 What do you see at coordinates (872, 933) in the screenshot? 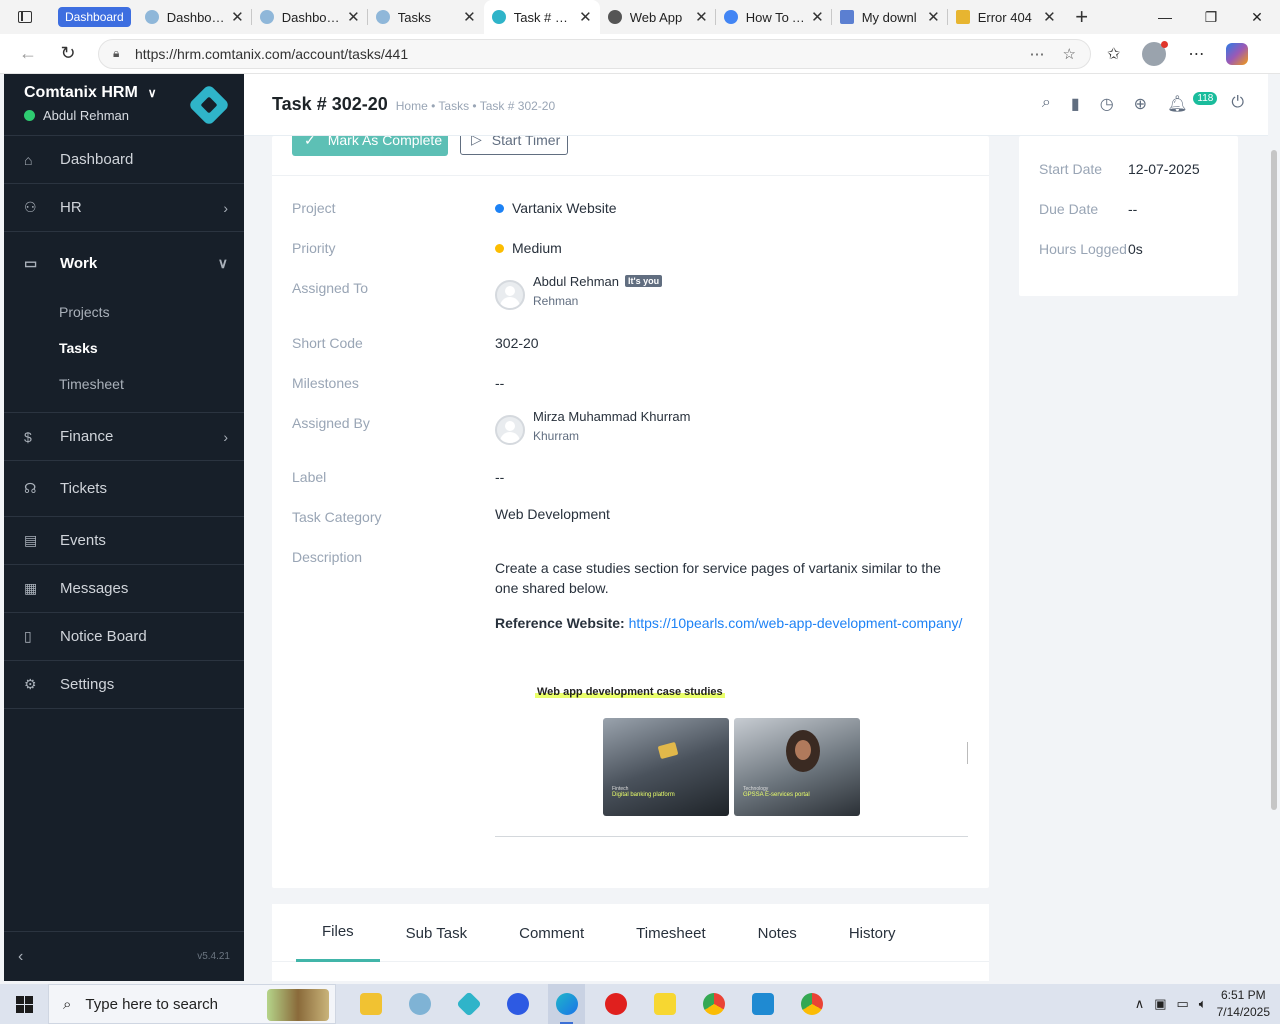
I see `tab-history: History` at bounding box center [872, 933].